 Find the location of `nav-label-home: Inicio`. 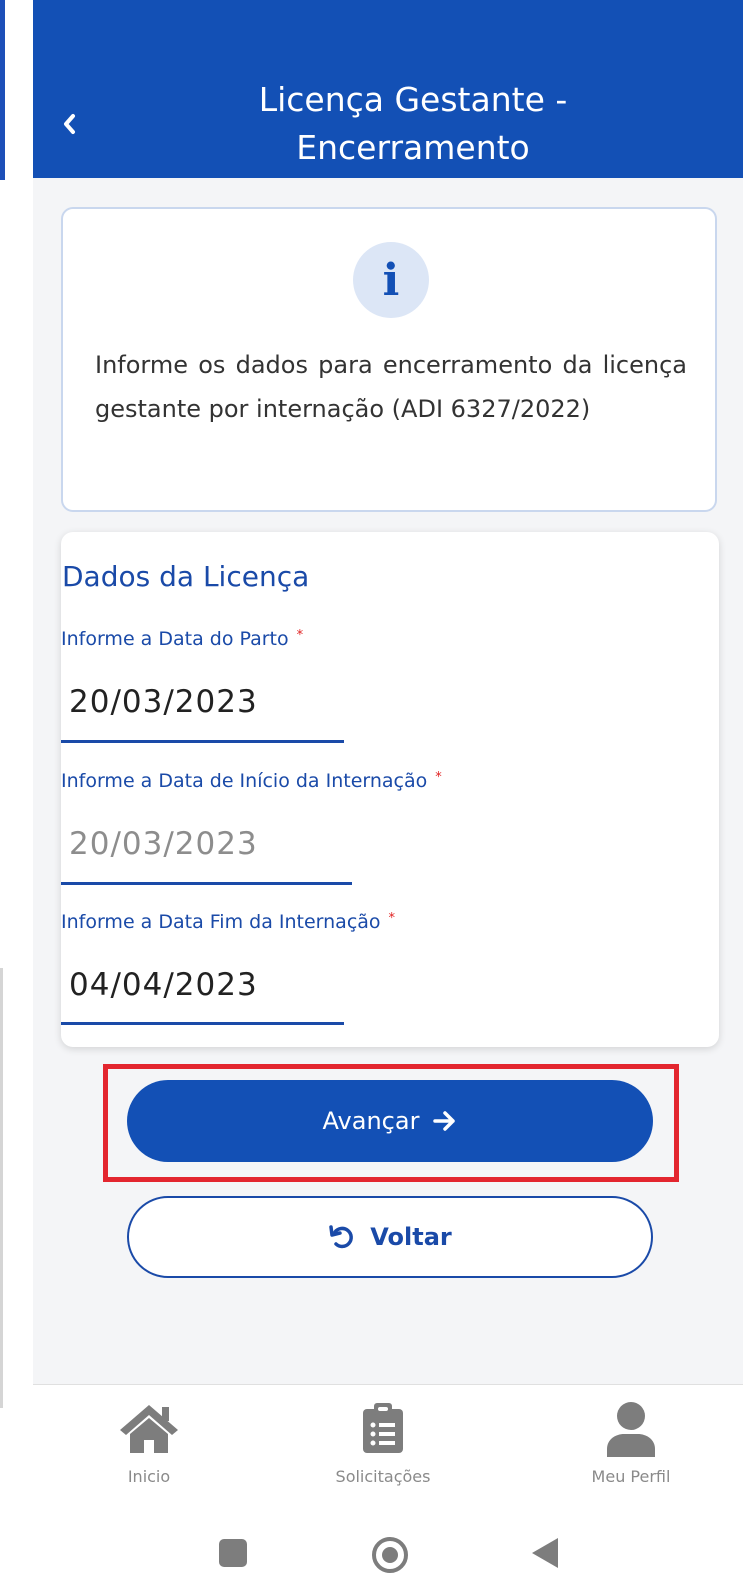

nav-label-home: Inicio is located at coordinates (149, 1476).